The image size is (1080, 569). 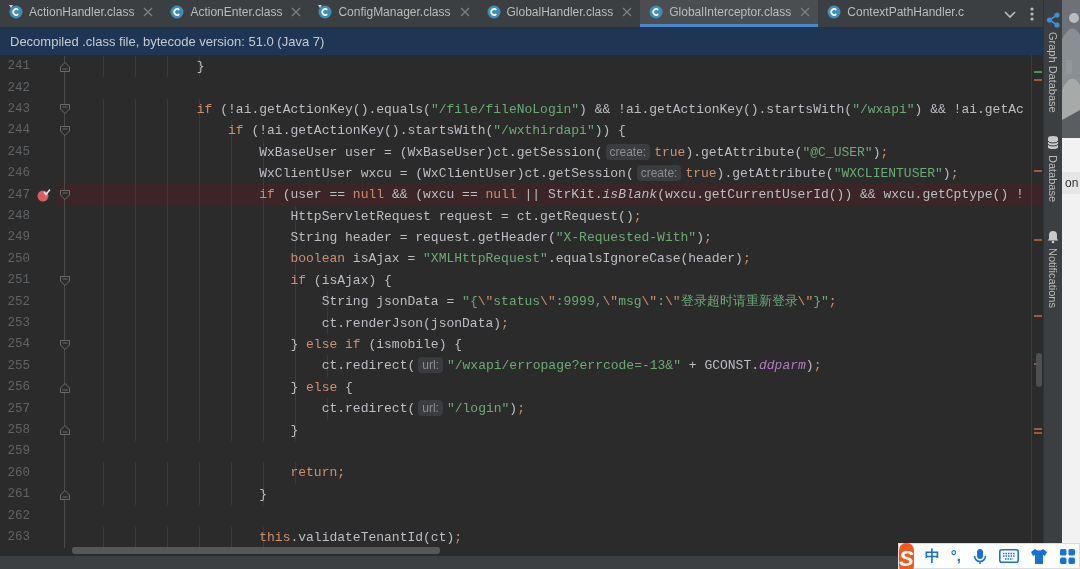 I want to click on line-number: 247, so click(x=18, y=195).